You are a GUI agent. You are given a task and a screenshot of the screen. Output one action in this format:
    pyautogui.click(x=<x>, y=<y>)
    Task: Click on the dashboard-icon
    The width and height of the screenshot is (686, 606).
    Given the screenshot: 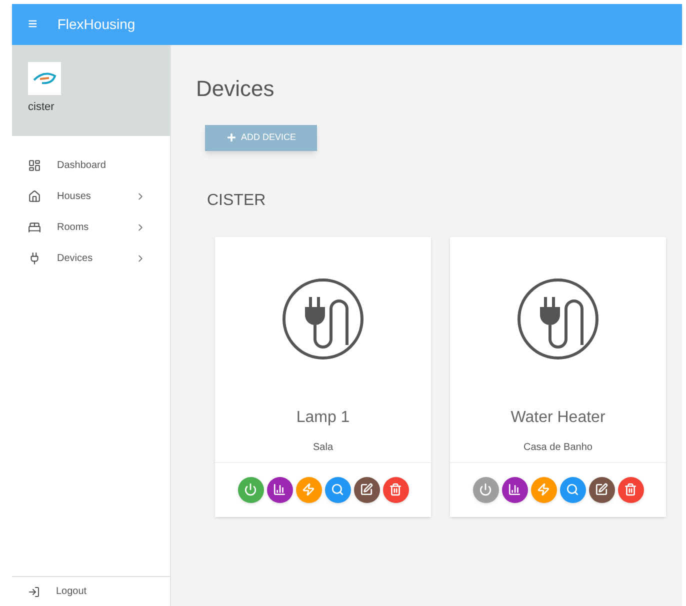 What is the action you would take?
    pyautogui.click(x=34, y=165)
    